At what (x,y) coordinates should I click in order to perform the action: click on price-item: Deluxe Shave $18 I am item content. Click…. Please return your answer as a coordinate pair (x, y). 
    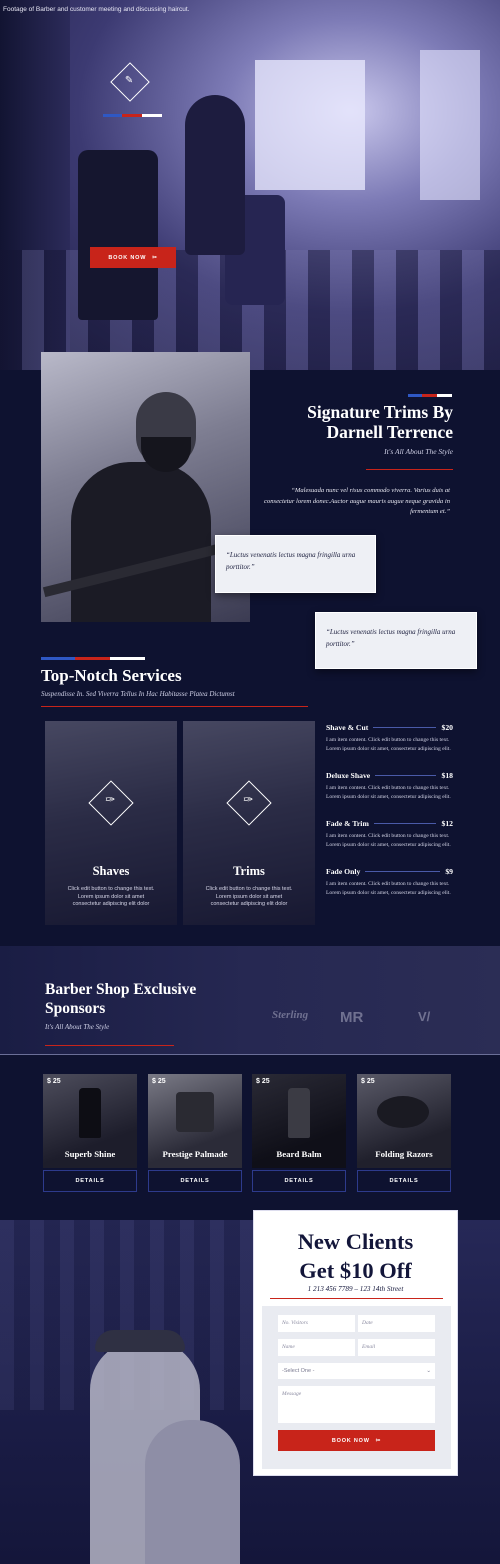
    Looking at the image, I should click on (389, 786).